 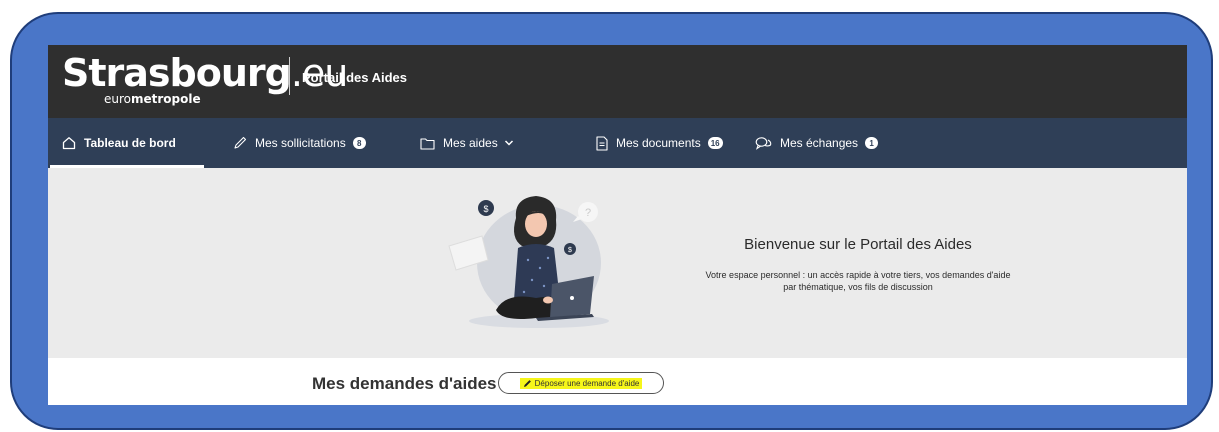 I want to click on demandes-title: Mes demandes d'aides, so click(x=404, y=383).